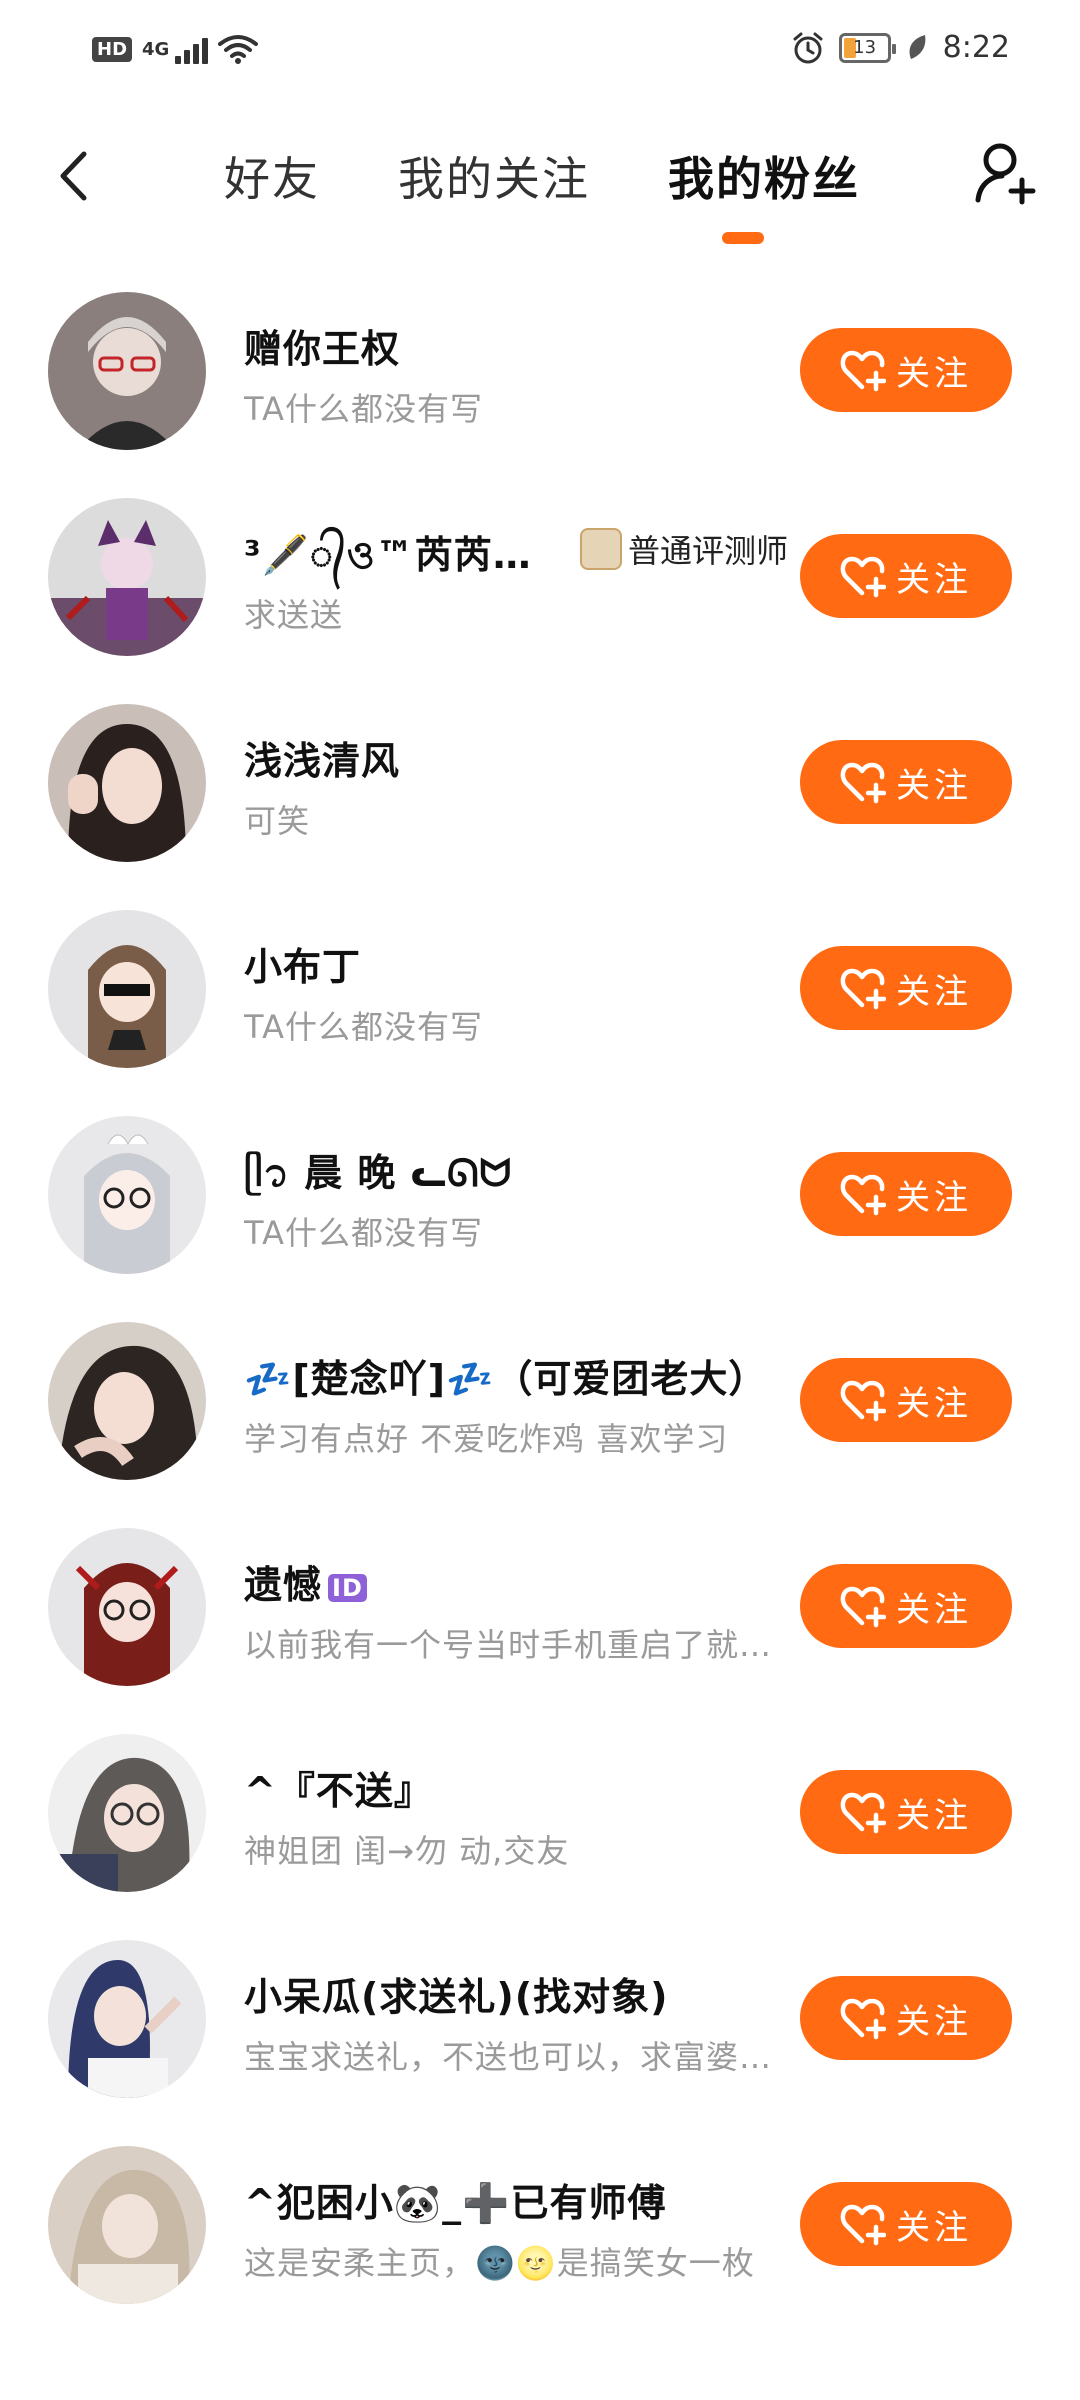 The image size is (1080, 2400). Describe the element at coordinates (322, 761) in the screenshot. I see `fan-name: 浅浅清风` at that location.